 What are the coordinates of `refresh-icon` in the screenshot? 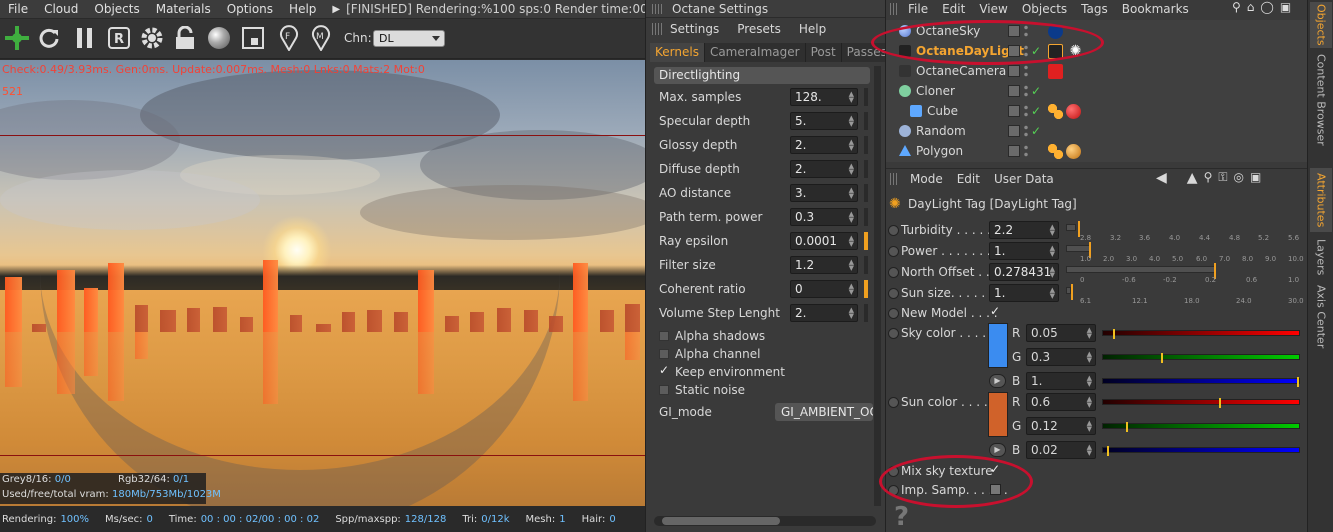 It's located at (49, 38).